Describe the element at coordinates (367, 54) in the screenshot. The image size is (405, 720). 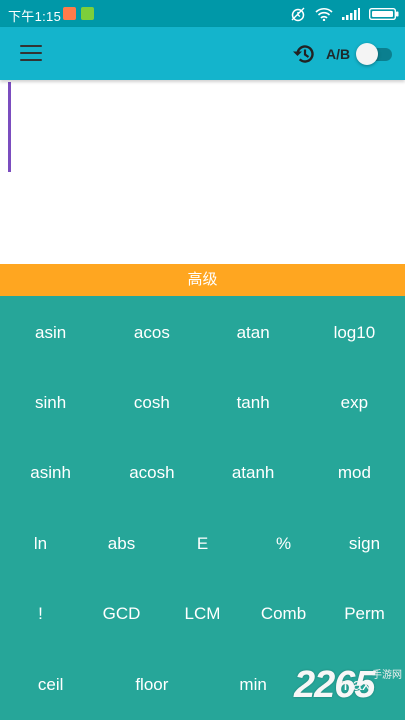
I see `toggle-thumb` at that location.